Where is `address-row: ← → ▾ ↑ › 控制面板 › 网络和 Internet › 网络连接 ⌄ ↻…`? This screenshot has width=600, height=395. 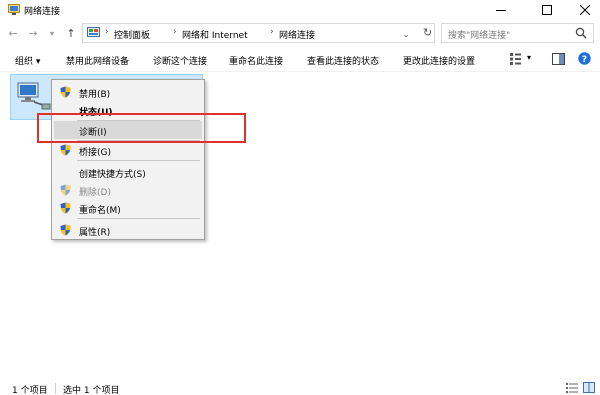
address-row: ← → ▾ ↑ › 控制面板 › 网络和 Internet › 网络连接 ⌄ ↻… is located at coordinates (300, 33).